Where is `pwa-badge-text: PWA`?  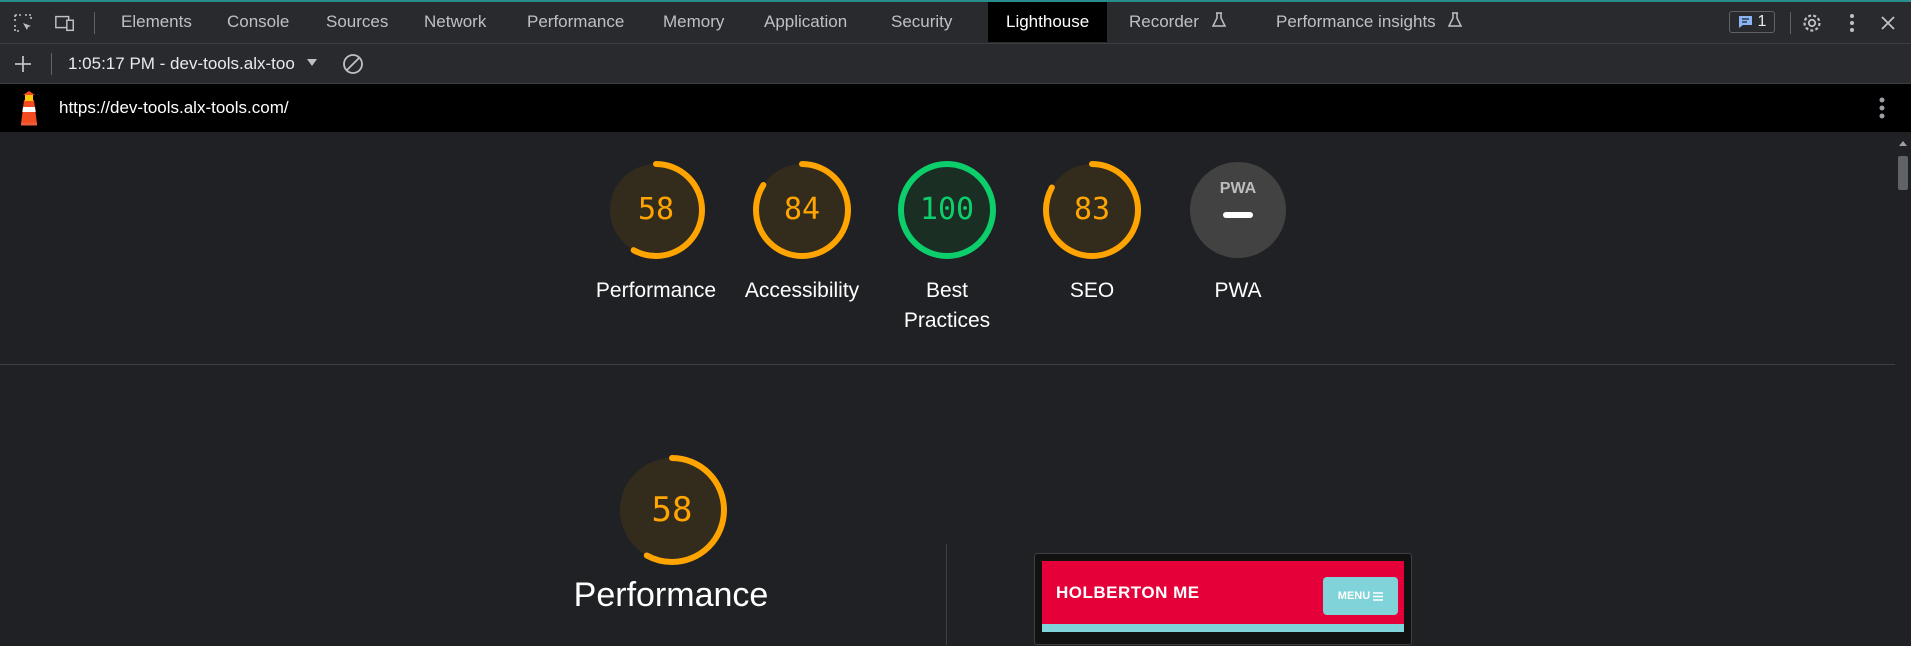
pwa-badge-text: PWA is located at coordinates (1238, 188).